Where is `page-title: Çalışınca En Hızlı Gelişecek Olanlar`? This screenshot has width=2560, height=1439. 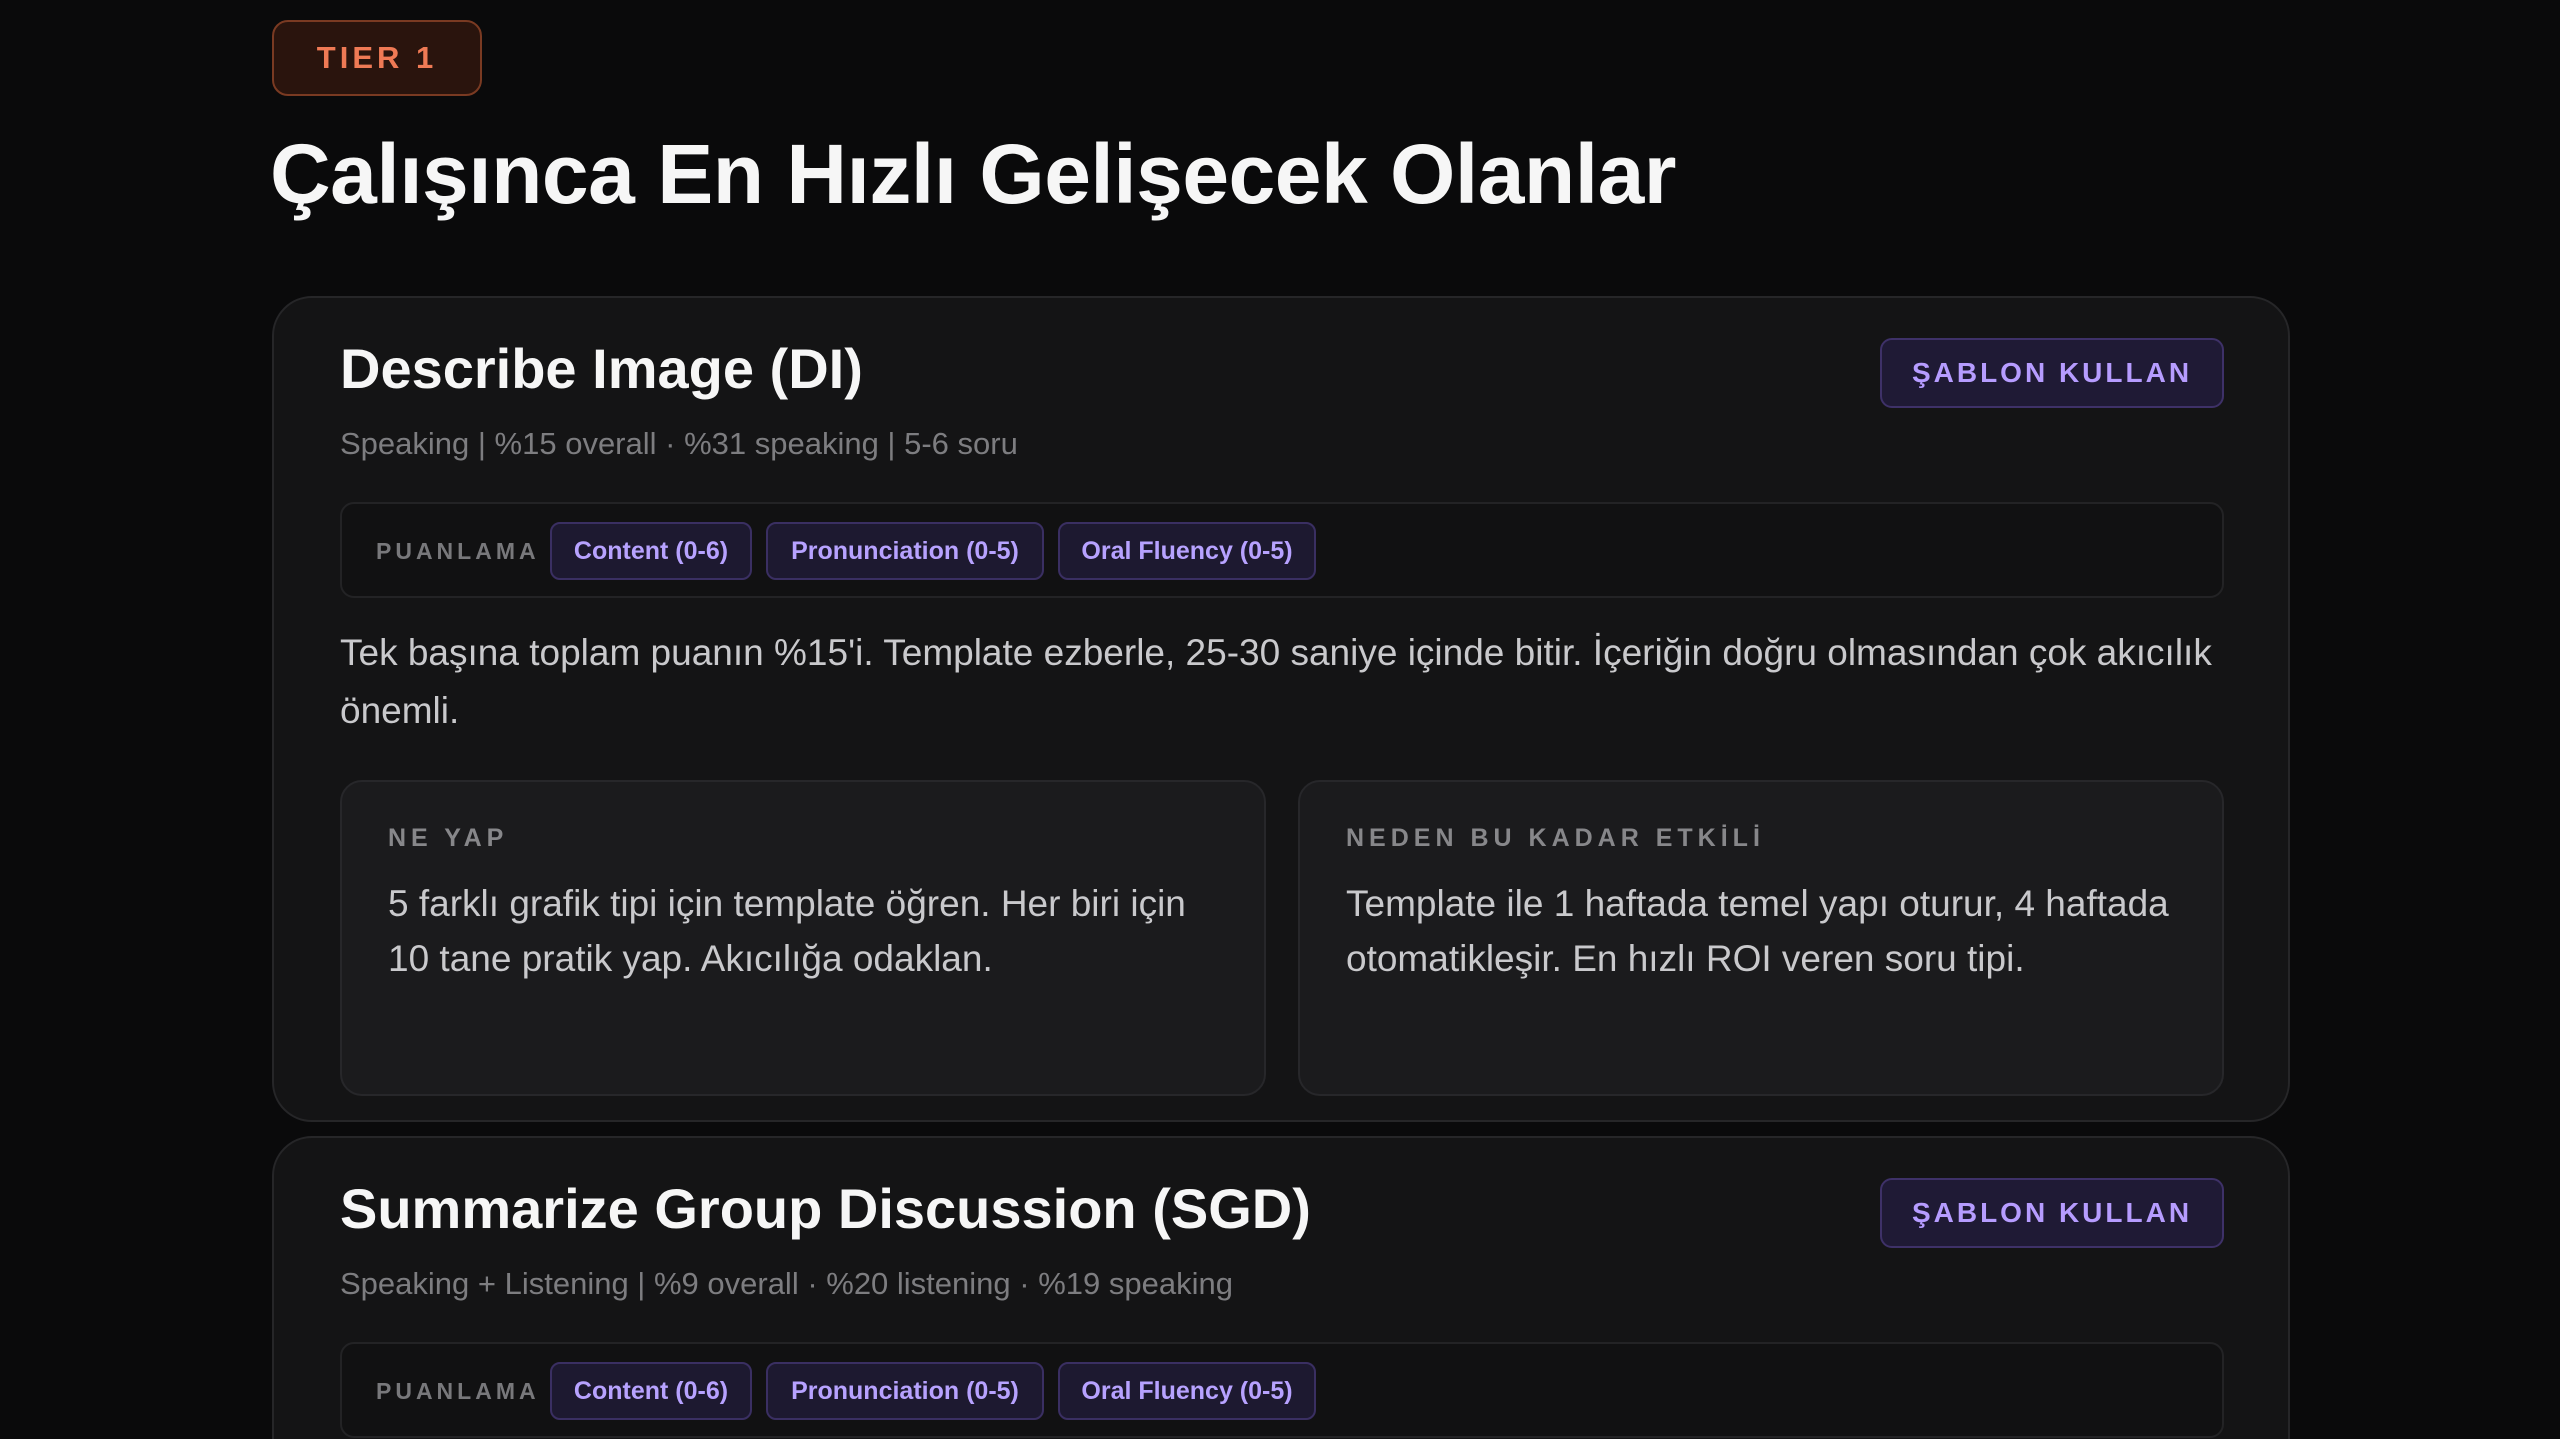 page-title: Çalışınca En Hızlı Gelişecek Olanlar is located at coordinates (973, 174).